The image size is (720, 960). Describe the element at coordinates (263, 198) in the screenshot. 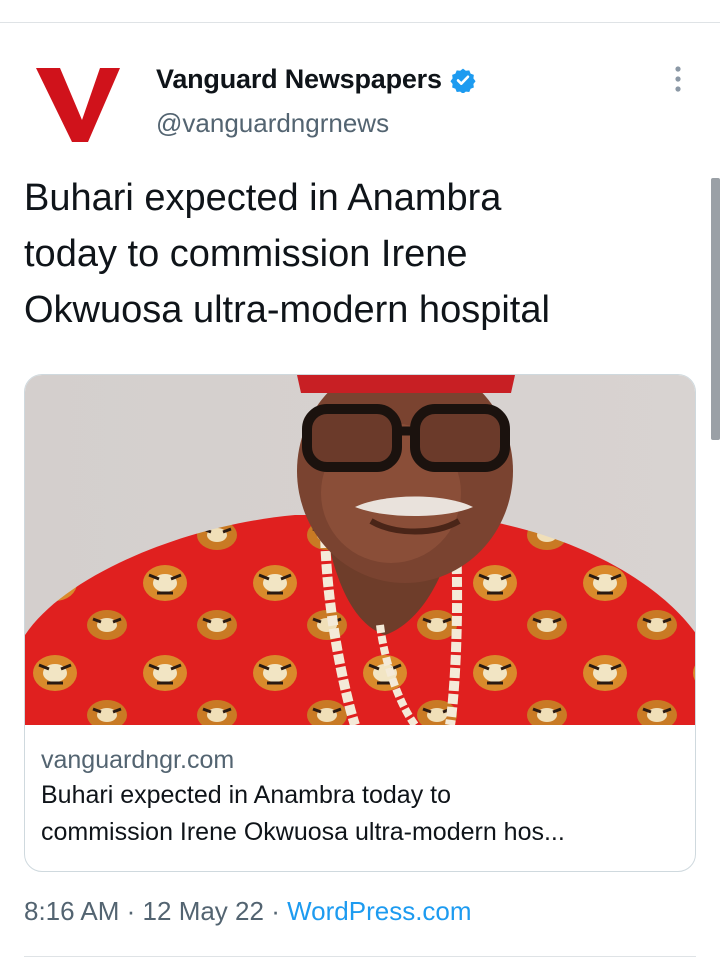

I see `tweet-text-line: Buhari expected in Anambra` at that location.